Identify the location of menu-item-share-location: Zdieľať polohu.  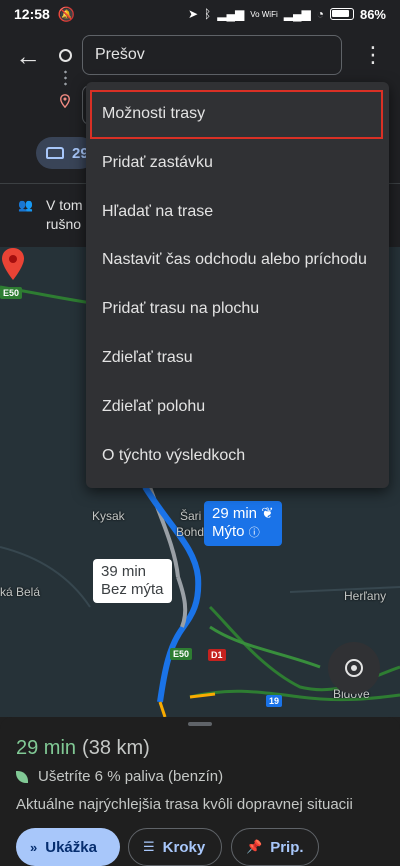
(237, 407).